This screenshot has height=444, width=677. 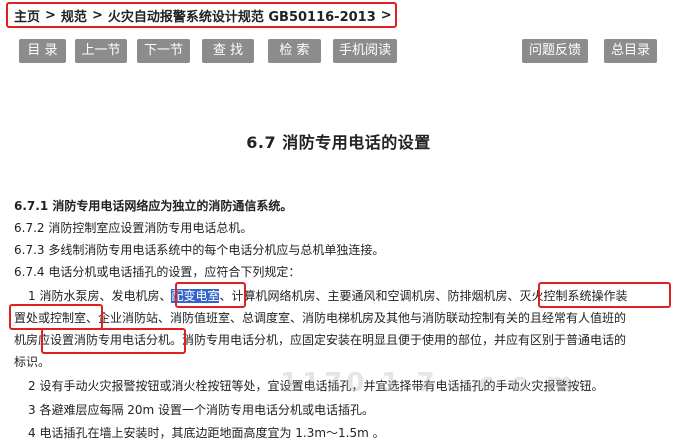 What do you see at coordinates (369, 296) in the screenshot?
I see `item-1-text: 、计算机网络机房、主要通风和空调机房、防排烟机房、` at bounding box center [369, 296].